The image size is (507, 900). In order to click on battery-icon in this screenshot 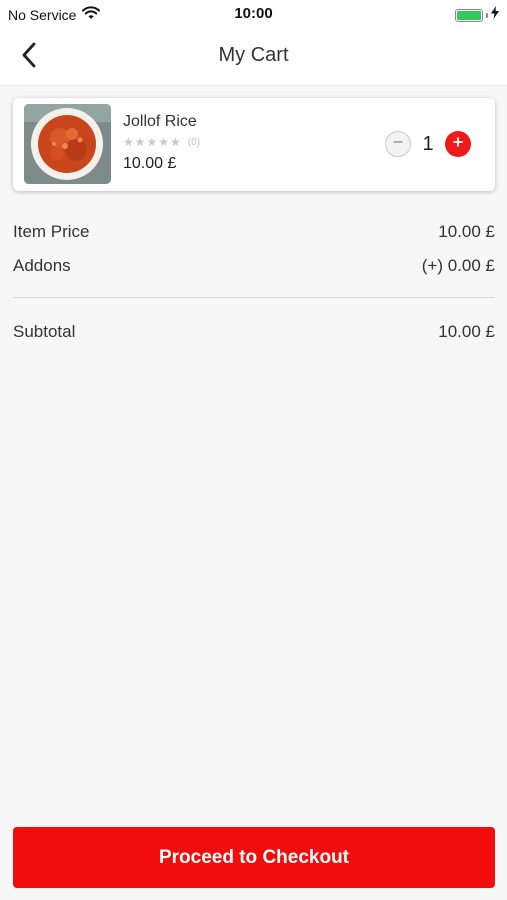, I will do `click(469, 15)`.